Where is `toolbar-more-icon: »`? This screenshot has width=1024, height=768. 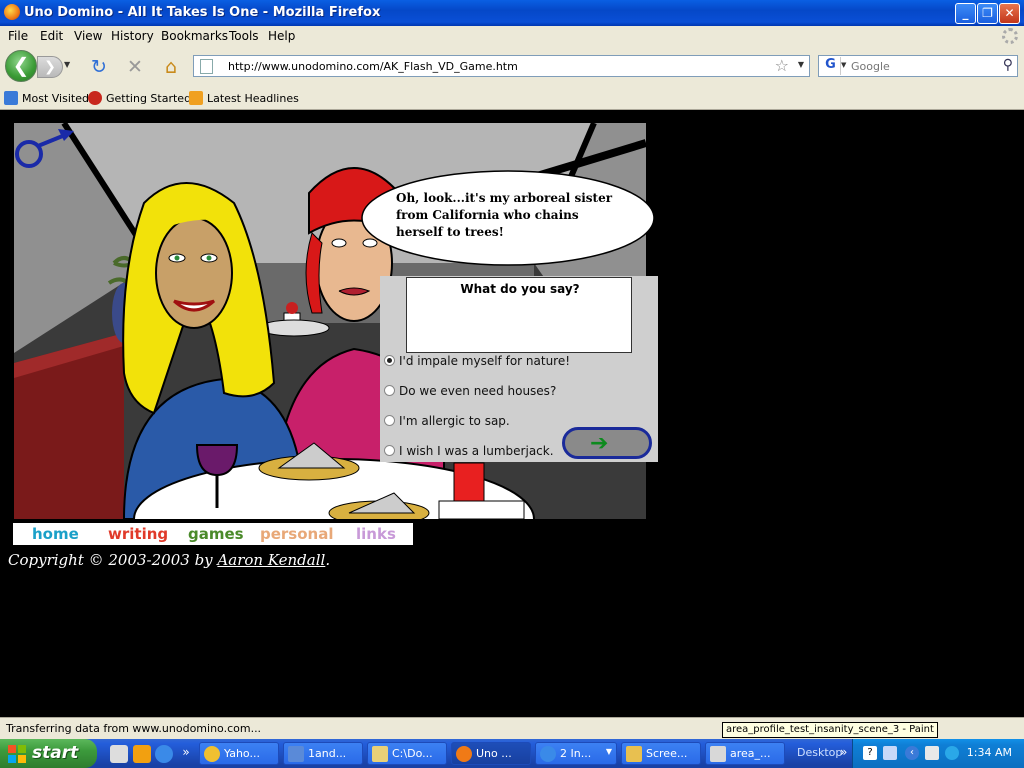
toolbar-more-icon: » is located at coordinates (843, 752).